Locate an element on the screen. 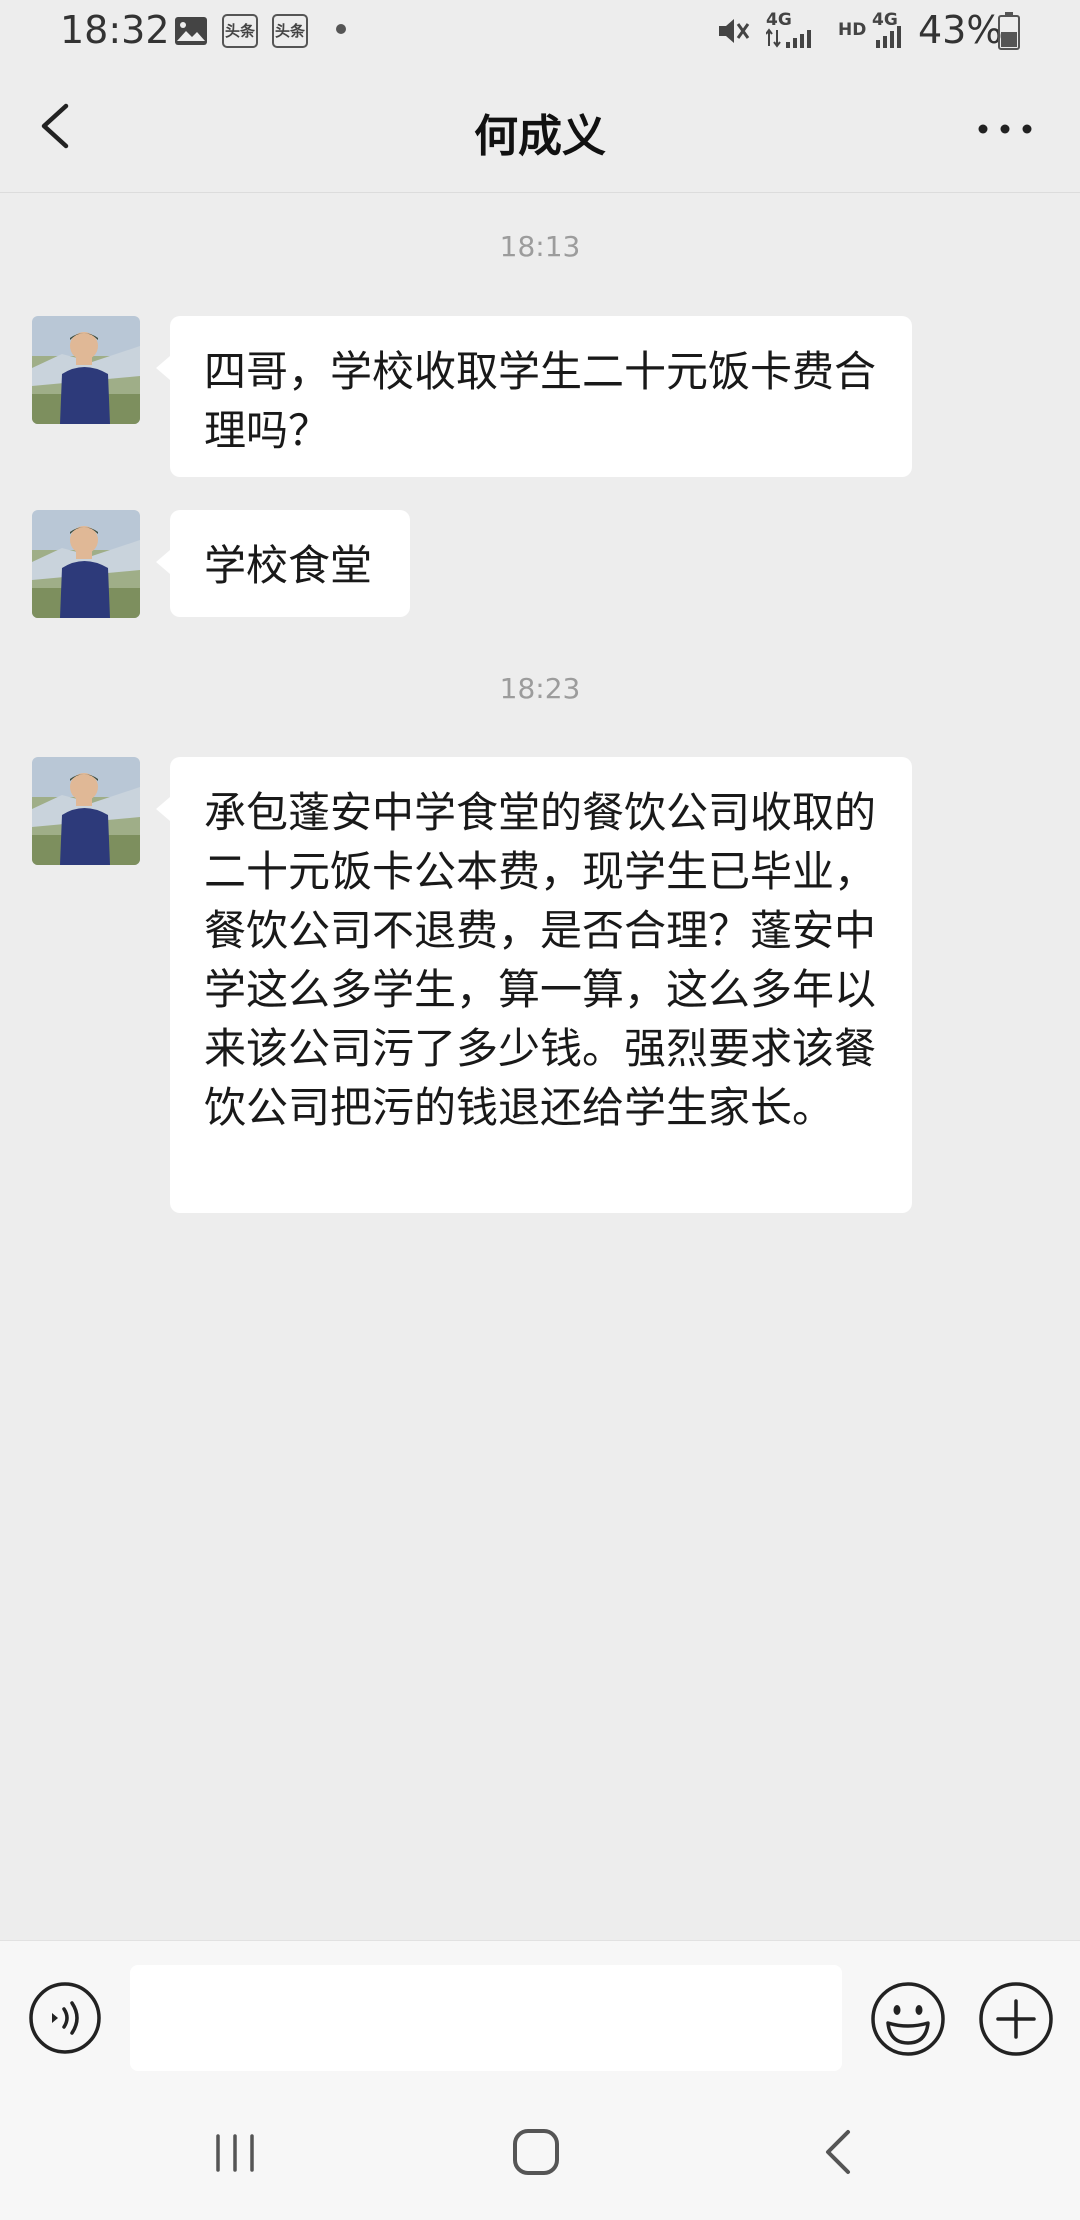 The height and width of the screenshot is (2220, 1080). recent-apps-icon is located at coordinates (235, 2153).